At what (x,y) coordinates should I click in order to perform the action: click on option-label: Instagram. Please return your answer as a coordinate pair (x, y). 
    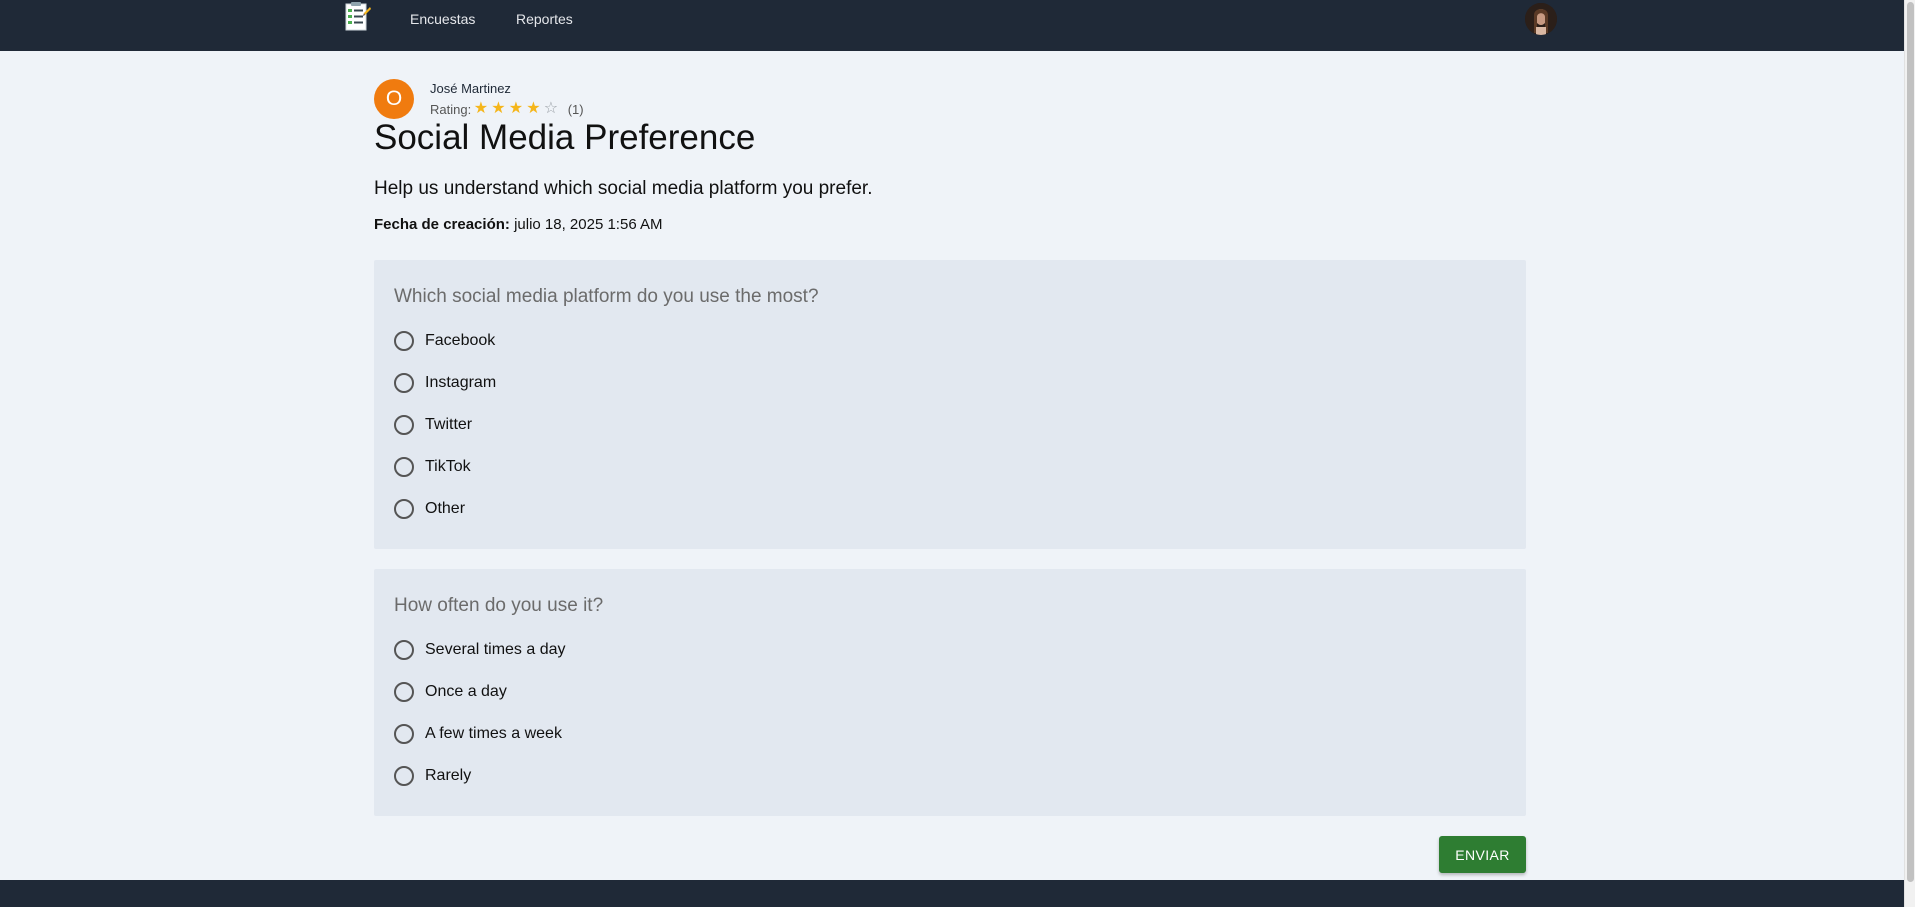
    Looking at the image, I should click on (461, 382).